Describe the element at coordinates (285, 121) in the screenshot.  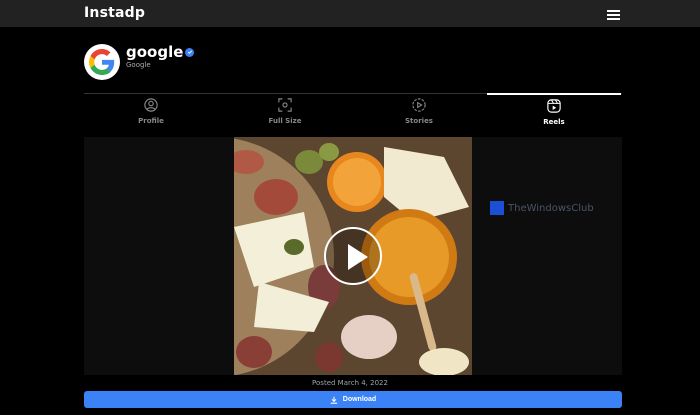
I see `tab-label: Full Size` at that location.